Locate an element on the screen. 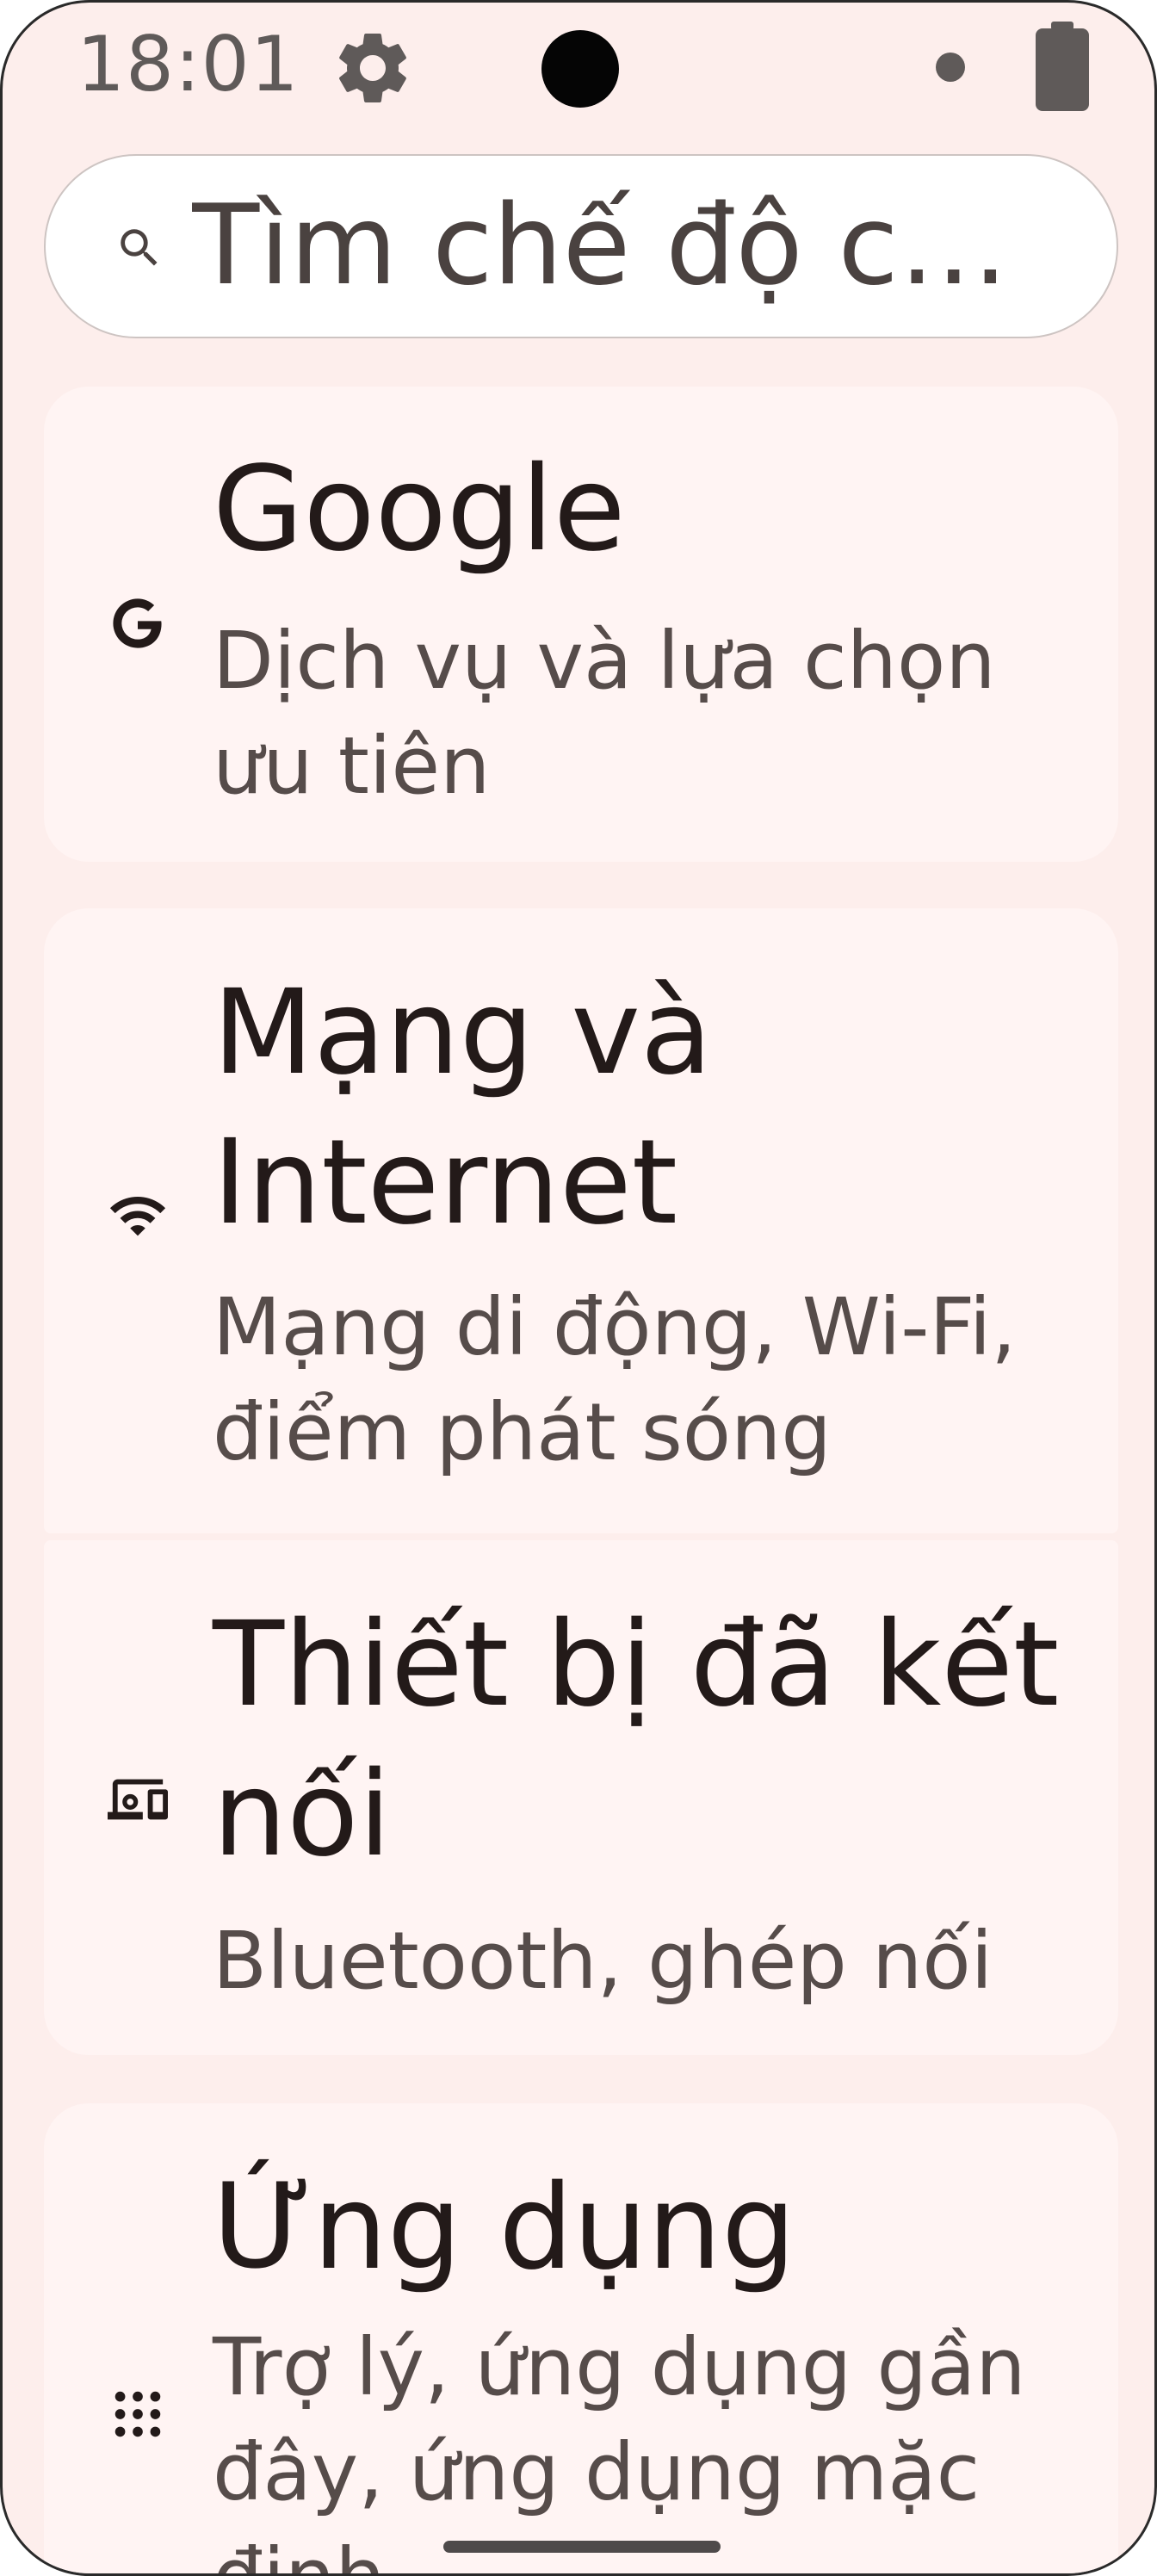 The width and height of the screenshot is (1157, 2576). wifi-icon is located at coordinates (138, 1216).